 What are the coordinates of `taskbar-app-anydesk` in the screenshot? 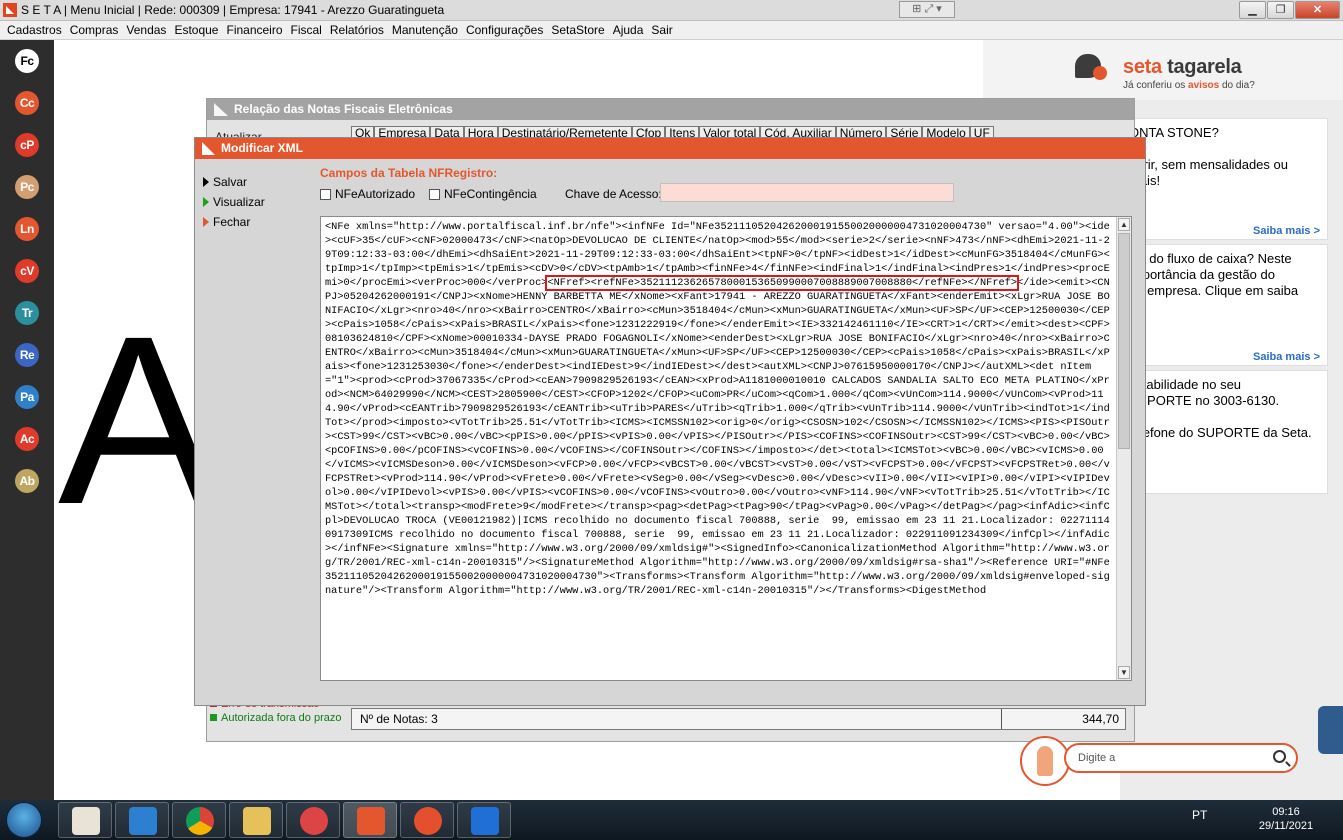 It's located at (427, 820).